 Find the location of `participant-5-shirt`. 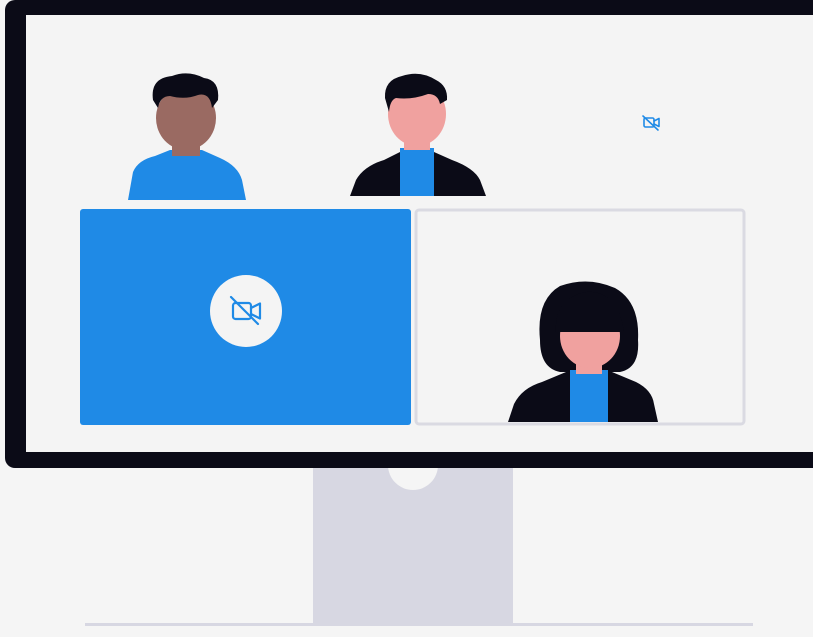

participant-5-shirt is located at coordinates (589, 396).